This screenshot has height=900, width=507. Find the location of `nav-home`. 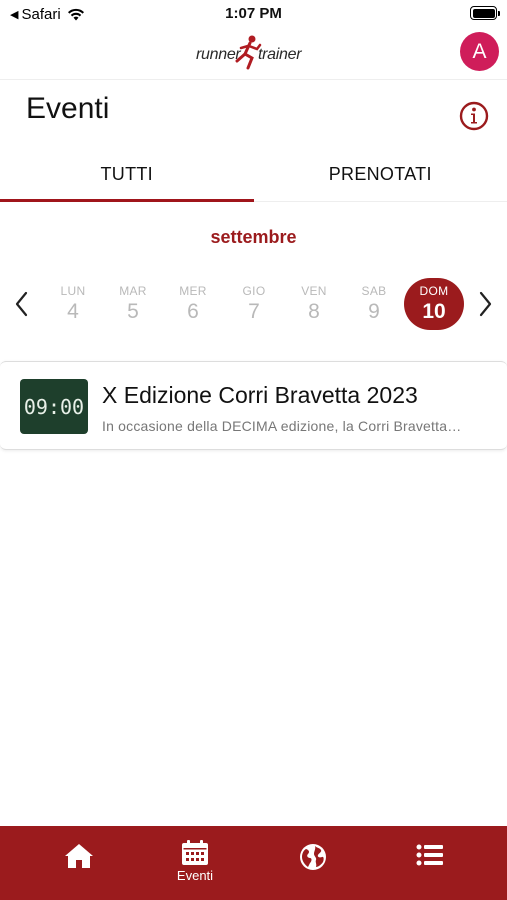

nav-home is located at coordinates (79, 863).